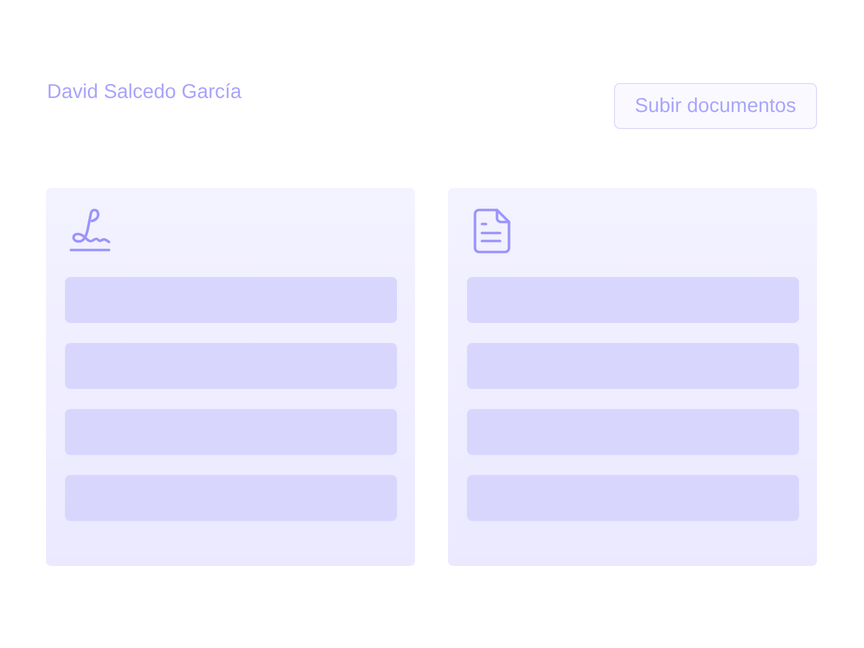 This screenshot has height=648, width=864. What do you see at coordinates (144, 92) in the screenshot?
I see `user-name: David Salcedo García` at bounding box center [144, 92].